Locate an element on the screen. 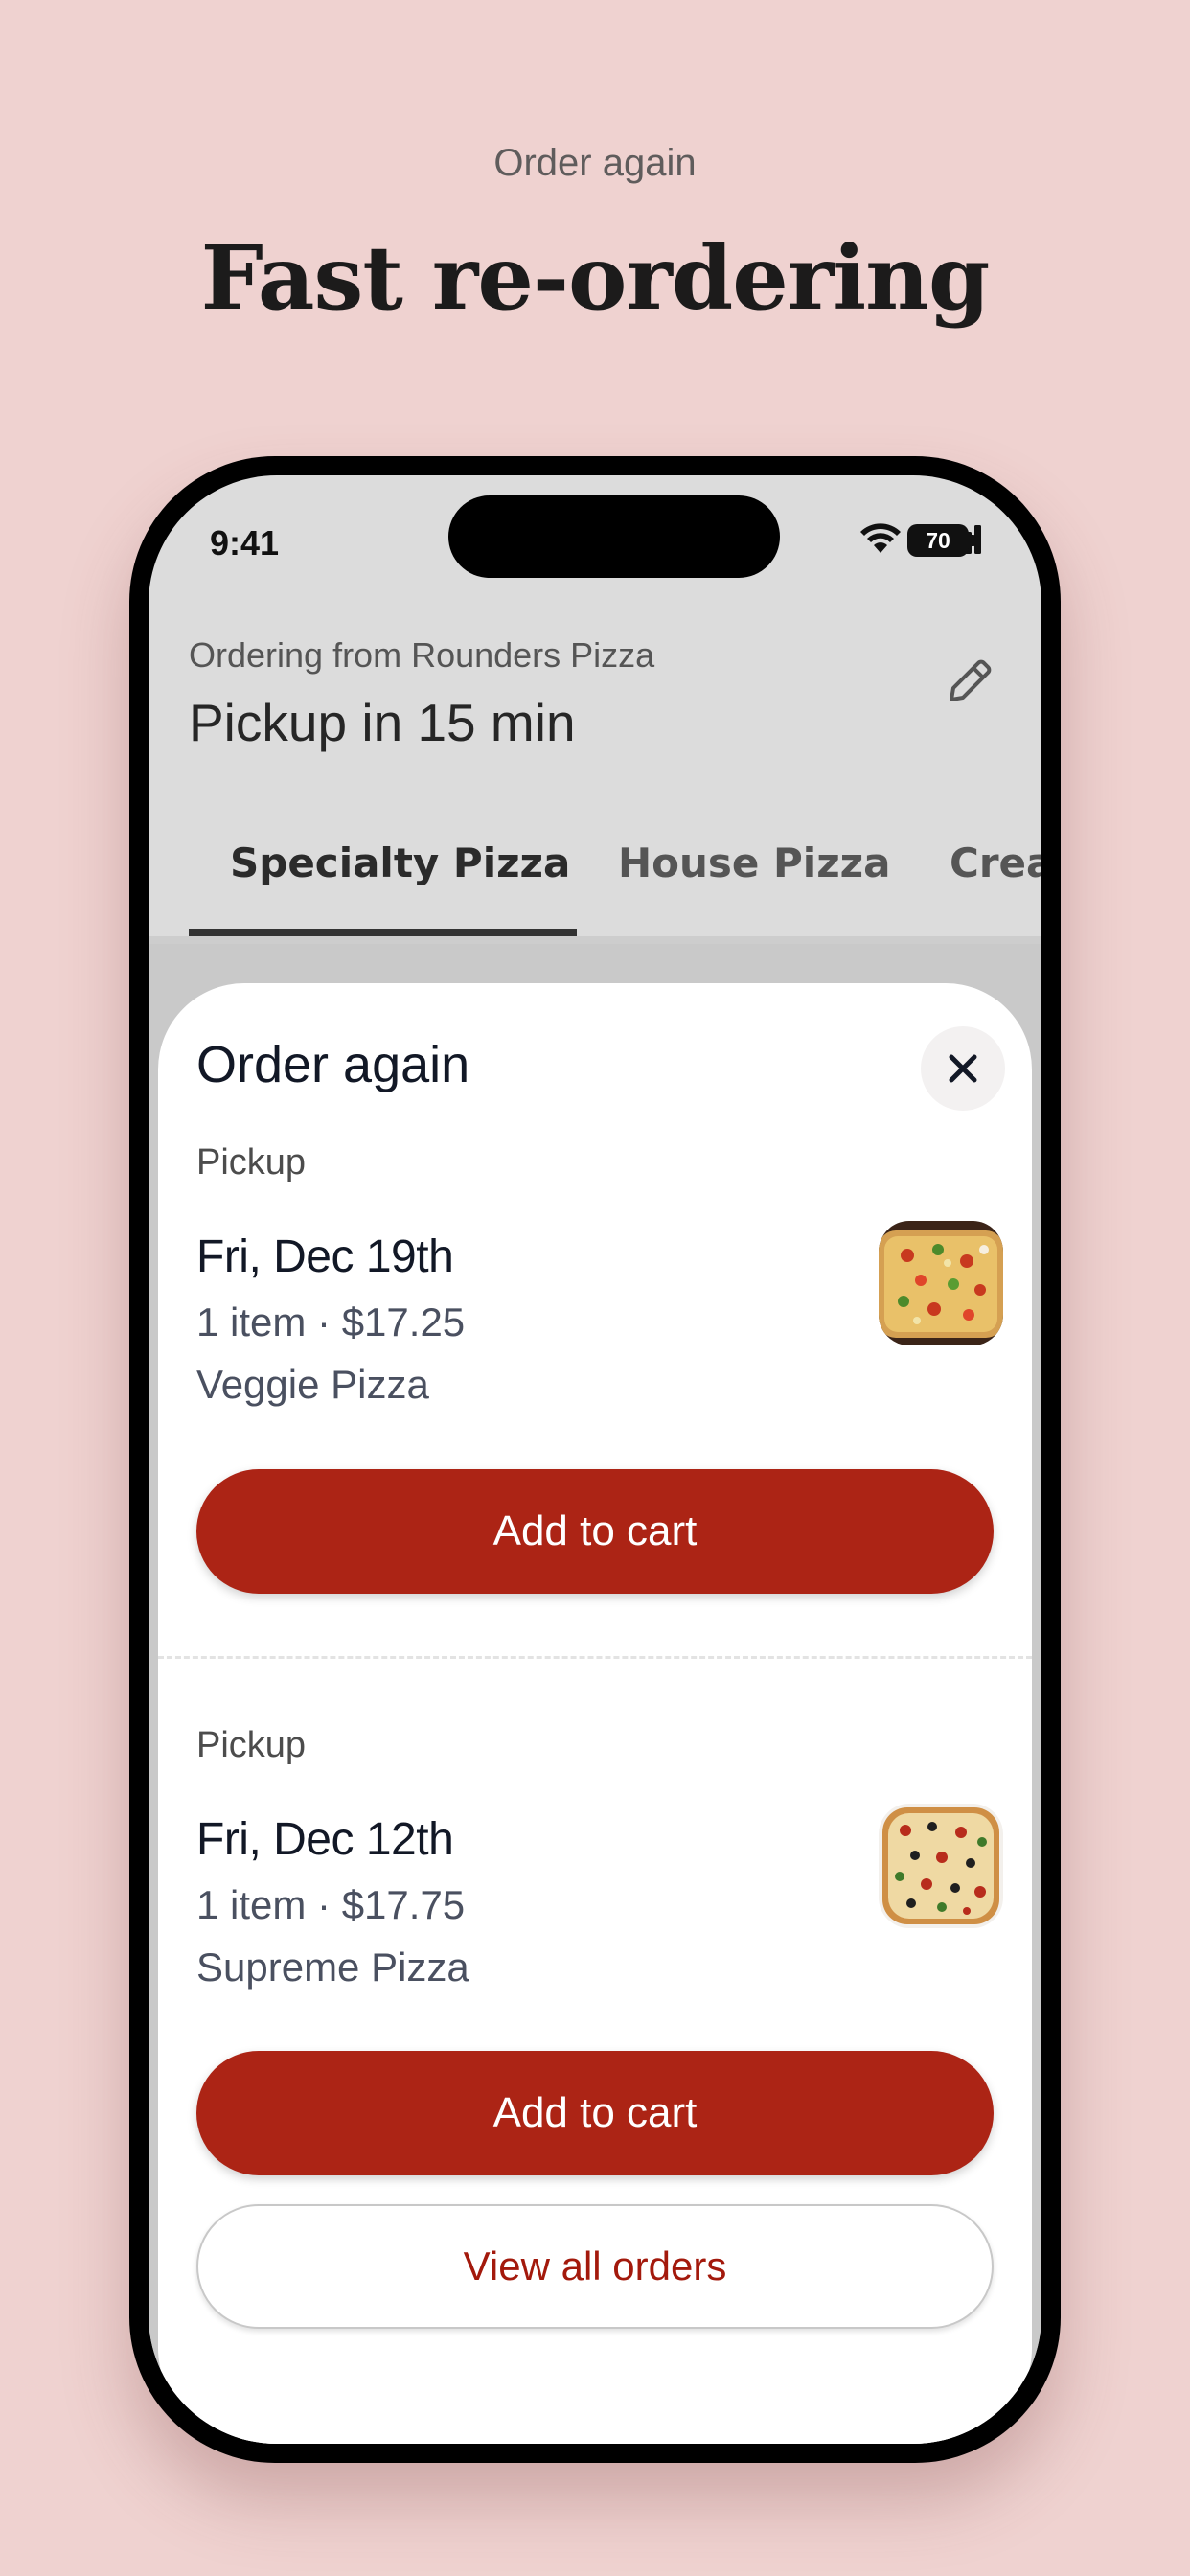  pencil-icon is located at coordinates (968, 682).